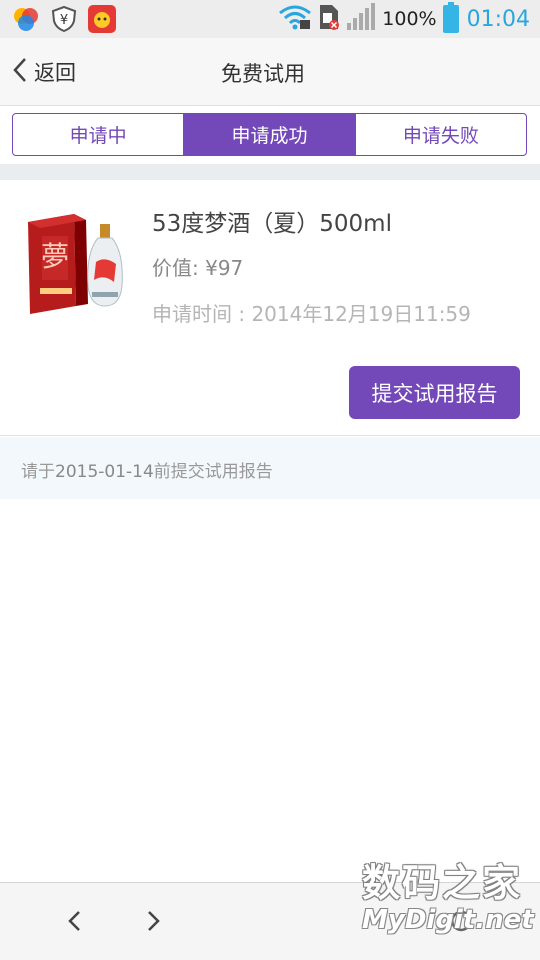 This screenshot has width=540, height=960. What do you see at coordinates (198, 268) in the screenshot?
I see `product-price: 价值: ¥97` at bounding box center [198, 268].